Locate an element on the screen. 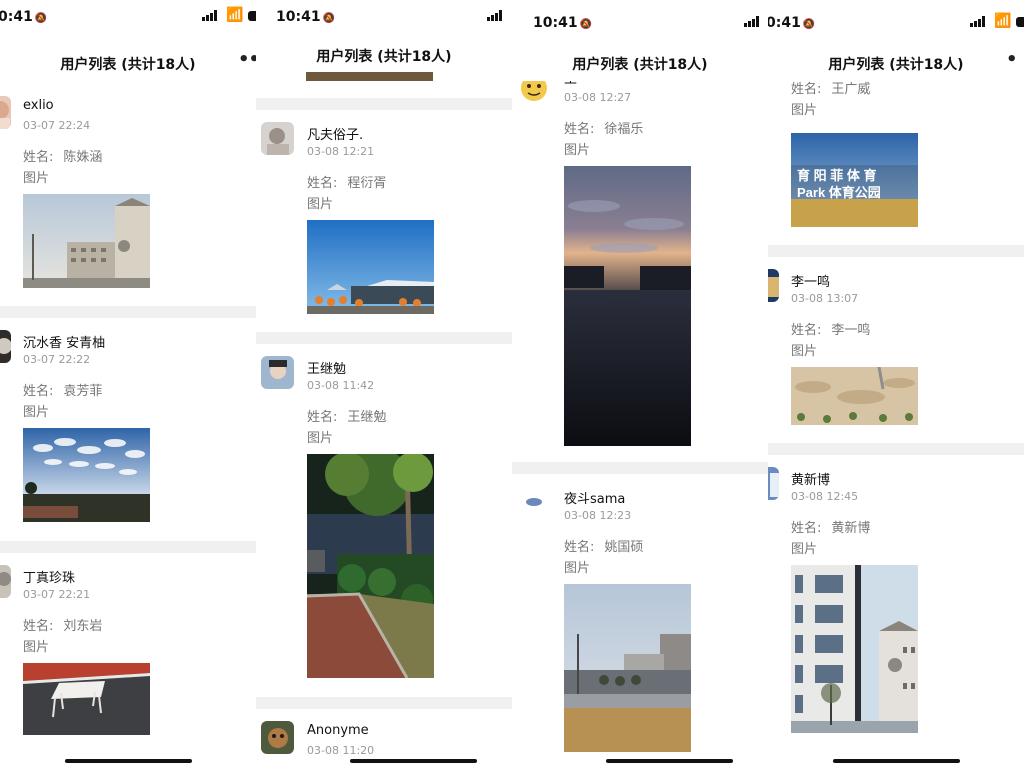  list-item: exlio 03-07 22:24 姓名: 陈姝涵 图片 is located at coordinates (128, 195).